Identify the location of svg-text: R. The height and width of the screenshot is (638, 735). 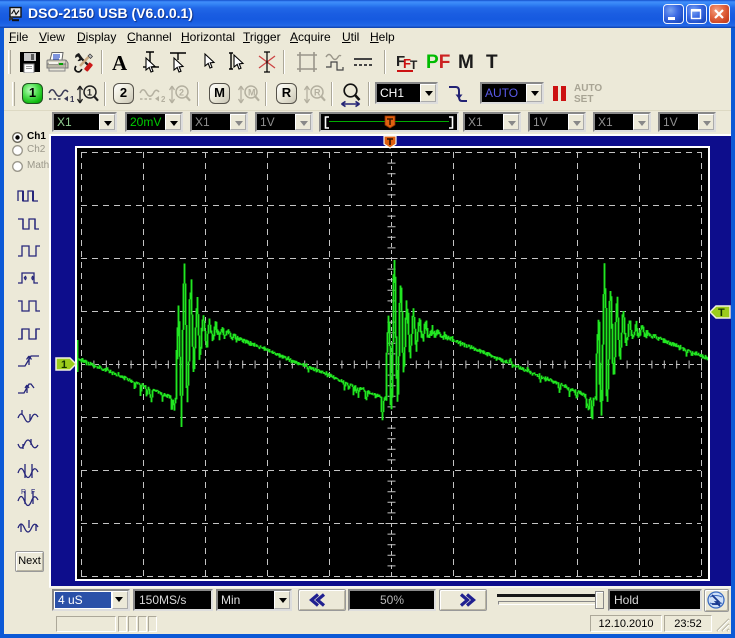
(317, 93).